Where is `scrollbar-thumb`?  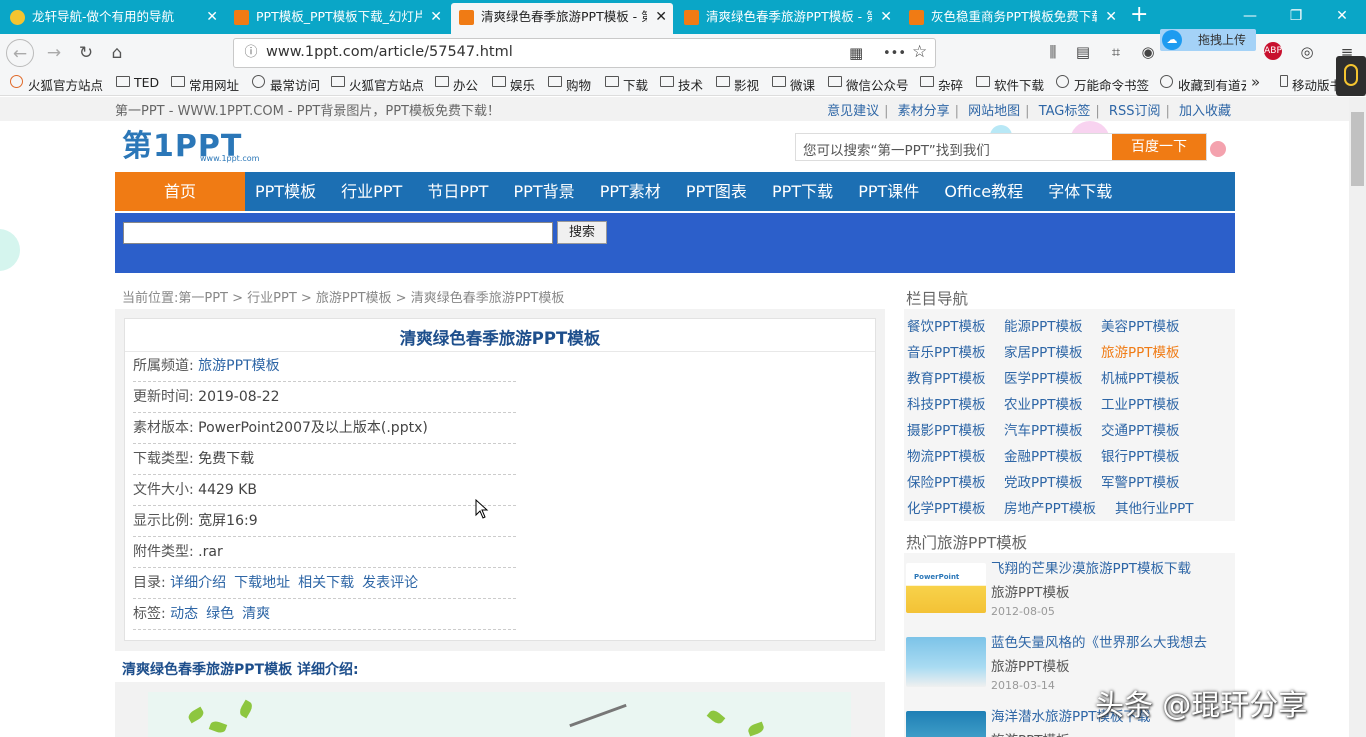 scrollbar-thumb is located at coordinates (1357, 149).